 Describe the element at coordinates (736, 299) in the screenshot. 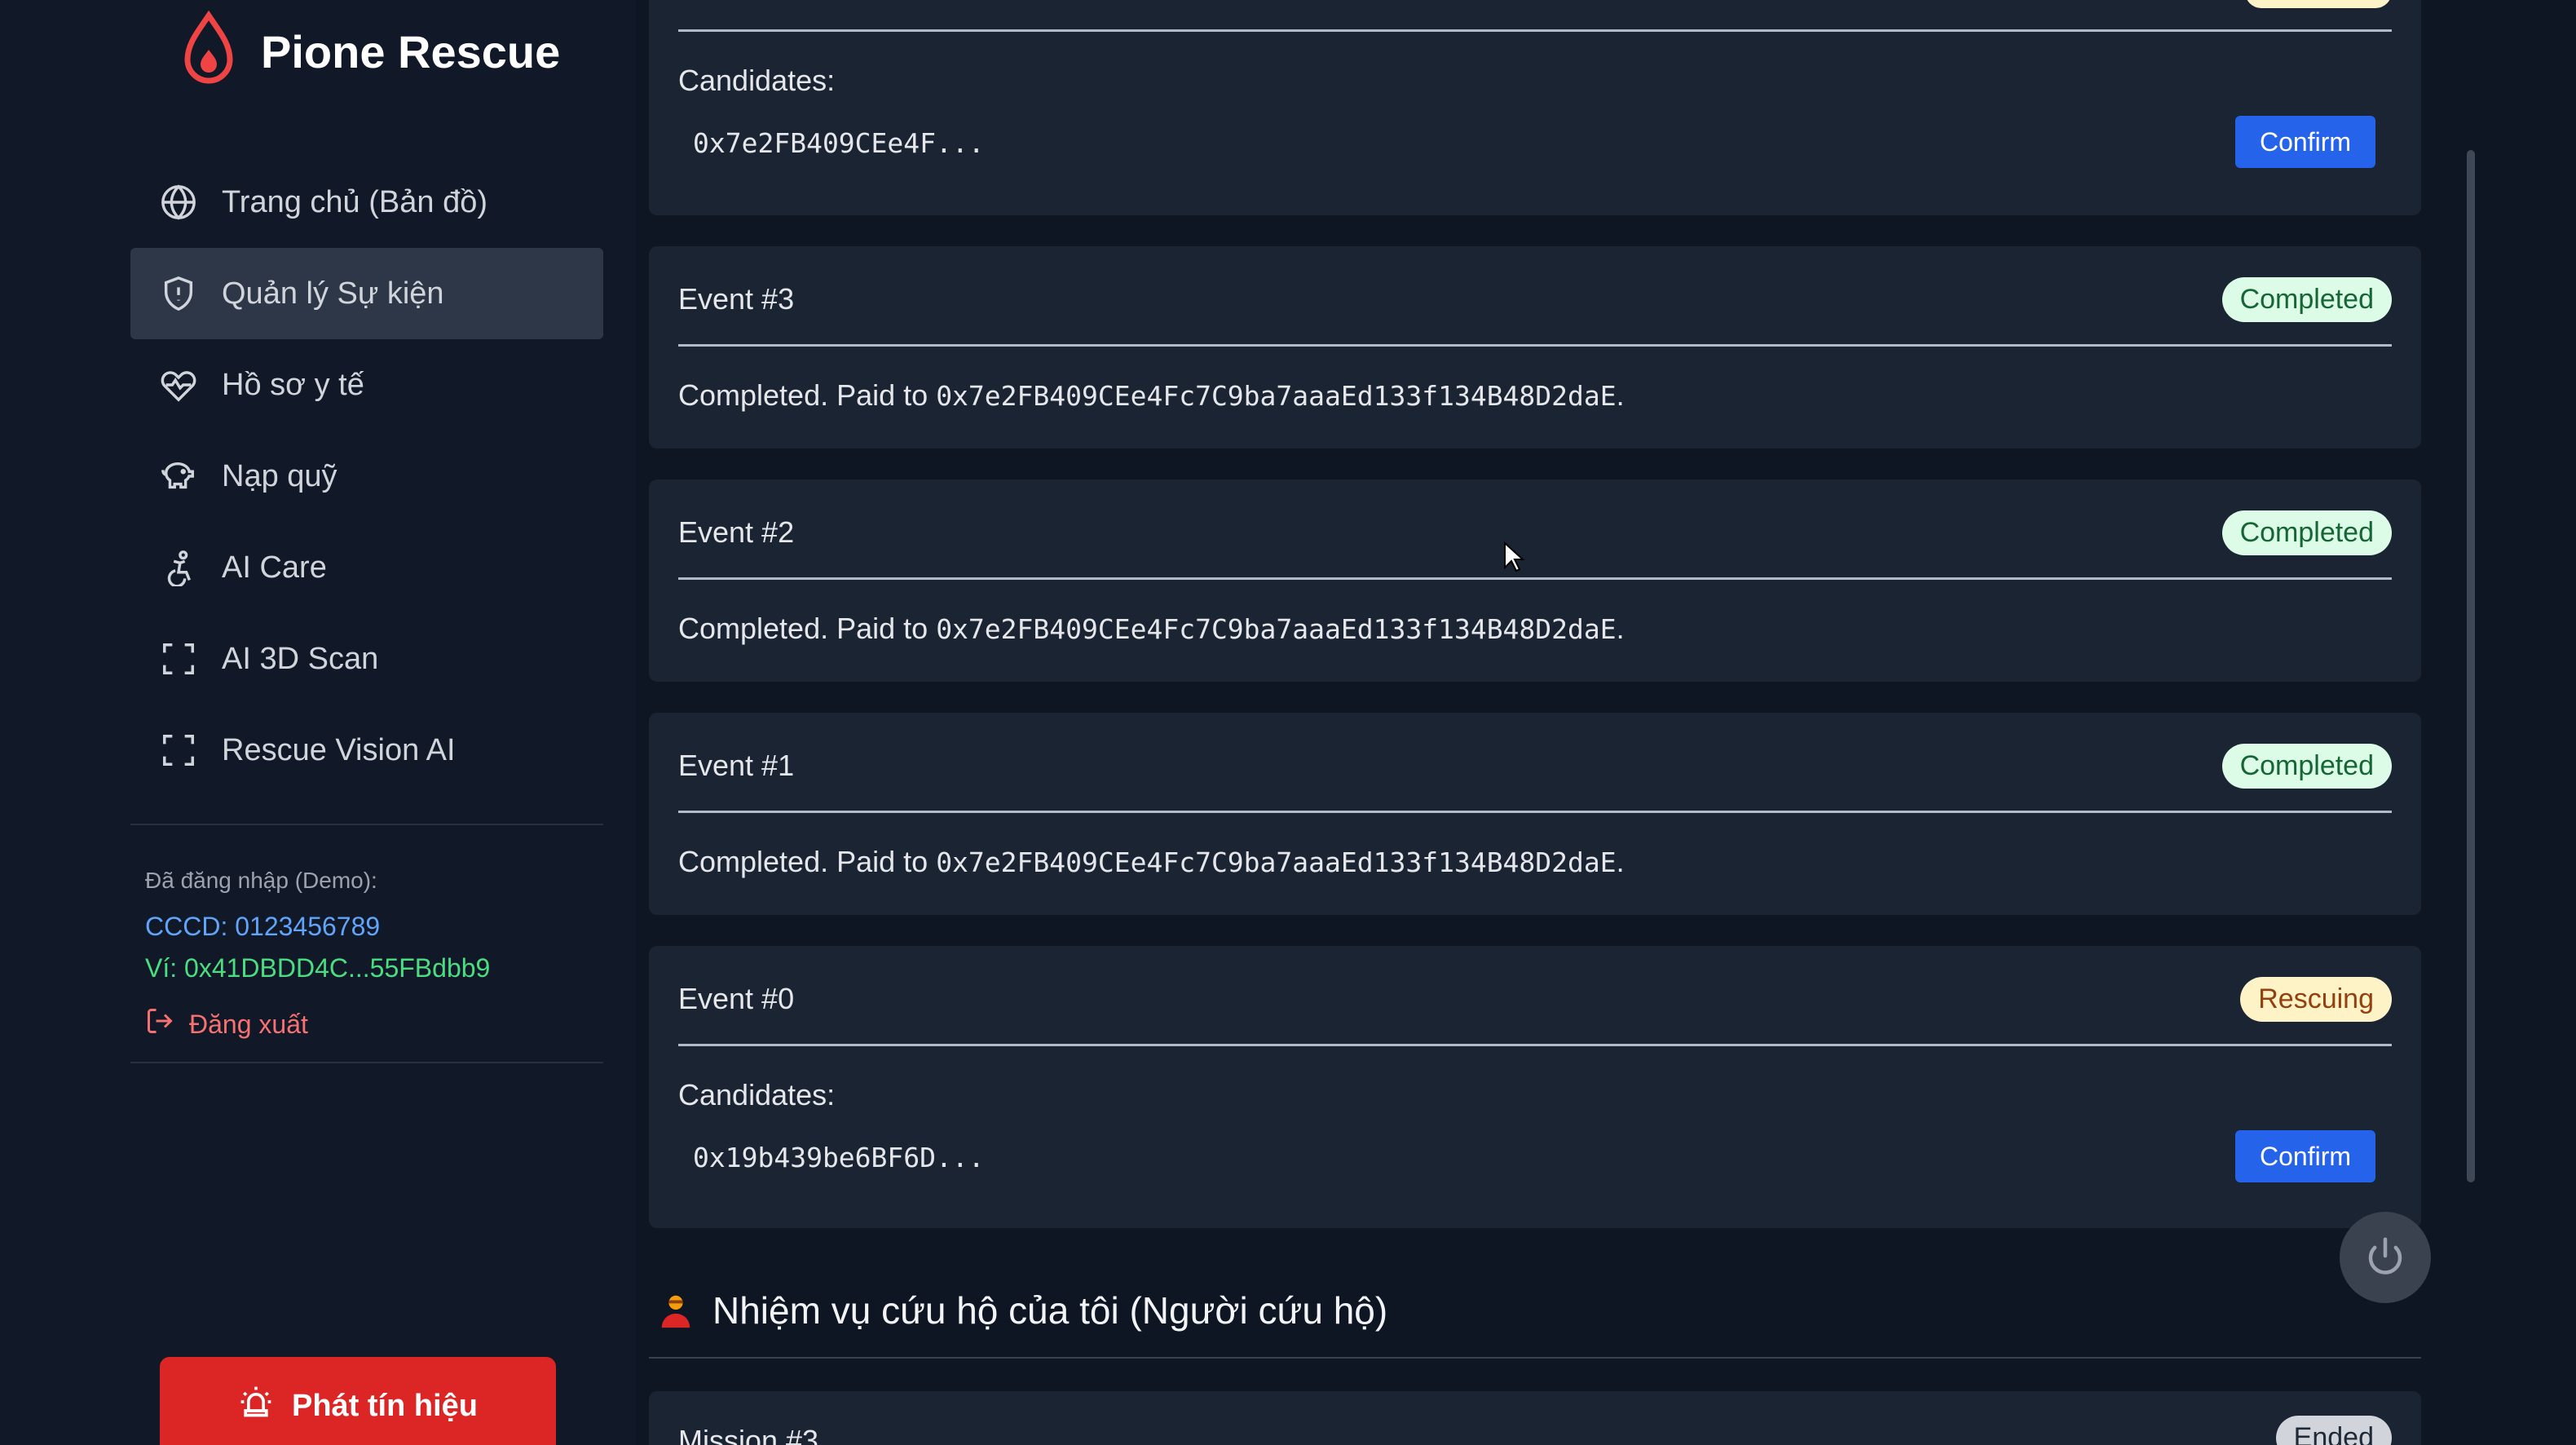

I see `event-title: Event #3` at that location.